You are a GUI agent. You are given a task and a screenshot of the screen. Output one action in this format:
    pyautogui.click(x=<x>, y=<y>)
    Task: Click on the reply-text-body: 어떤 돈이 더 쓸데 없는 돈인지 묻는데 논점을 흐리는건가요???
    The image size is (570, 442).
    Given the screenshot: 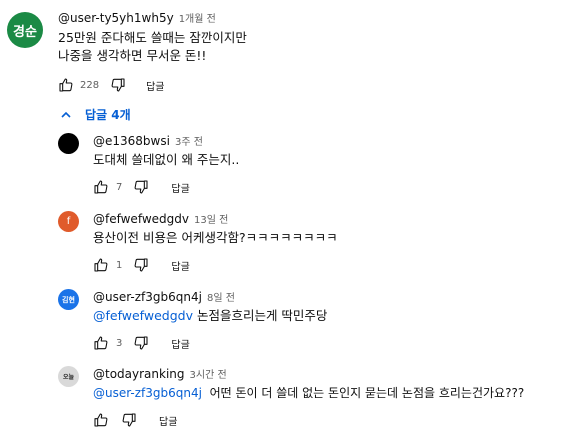 What is the action you would take?
    pyautogui.click(x=363, y=393)
    